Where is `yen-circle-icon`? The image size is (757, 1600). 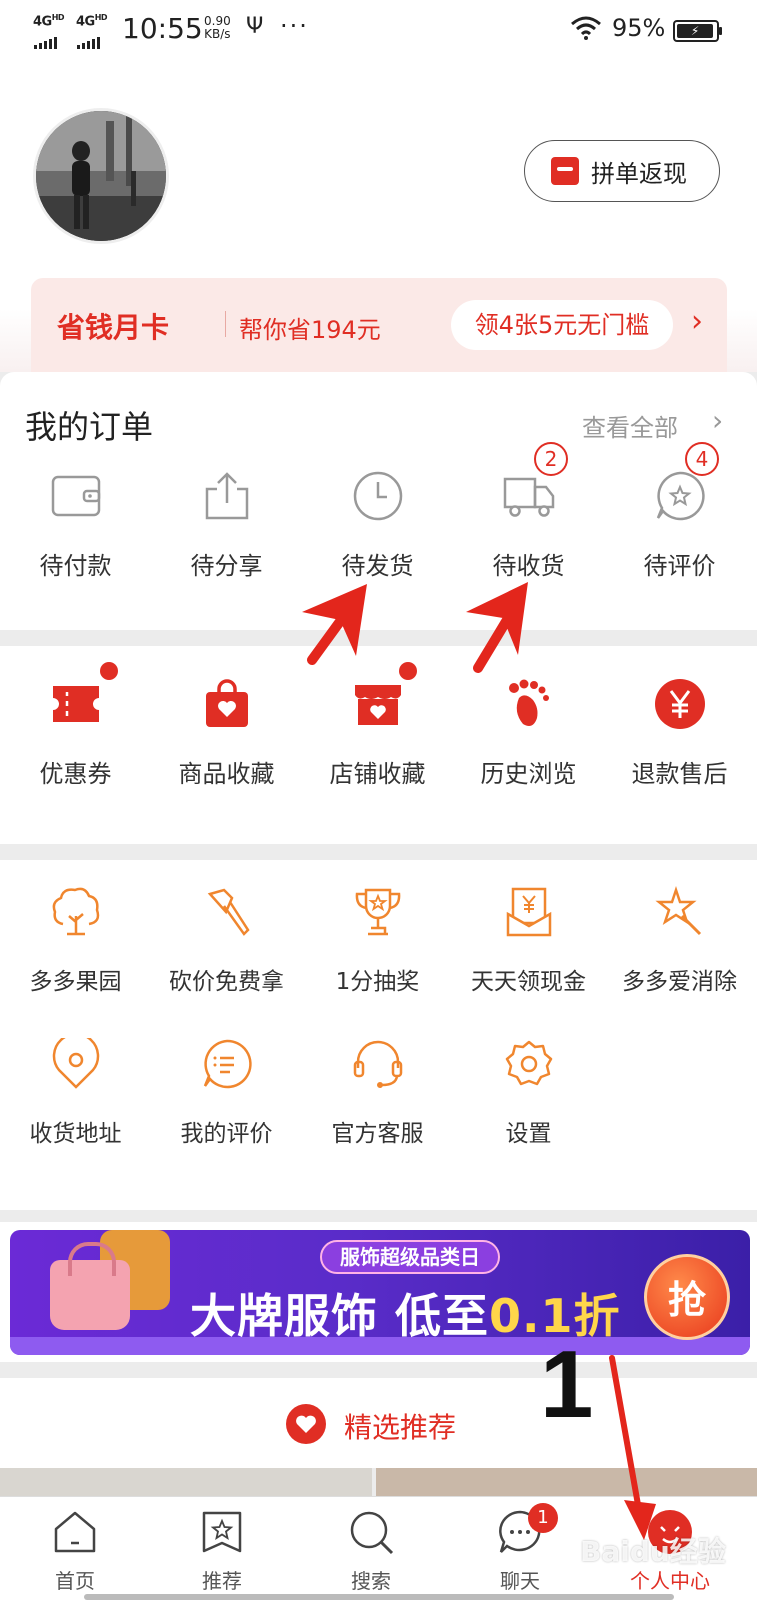 yen-circle-icon is located at coordinates (680, 704).